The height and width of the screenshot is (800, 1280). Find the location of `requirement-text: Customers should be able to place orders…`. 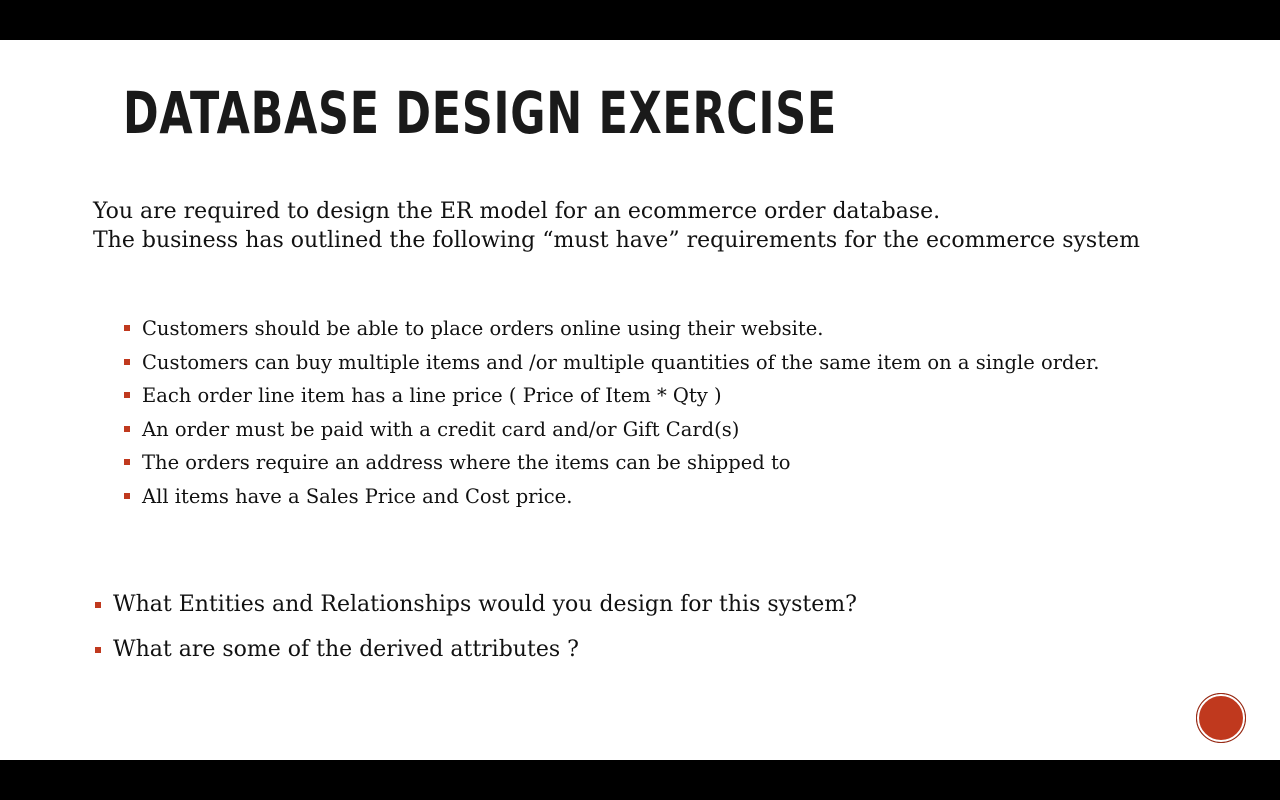

requirement-text: Customers should be able to place orders… is located at coordinates (483, 328).